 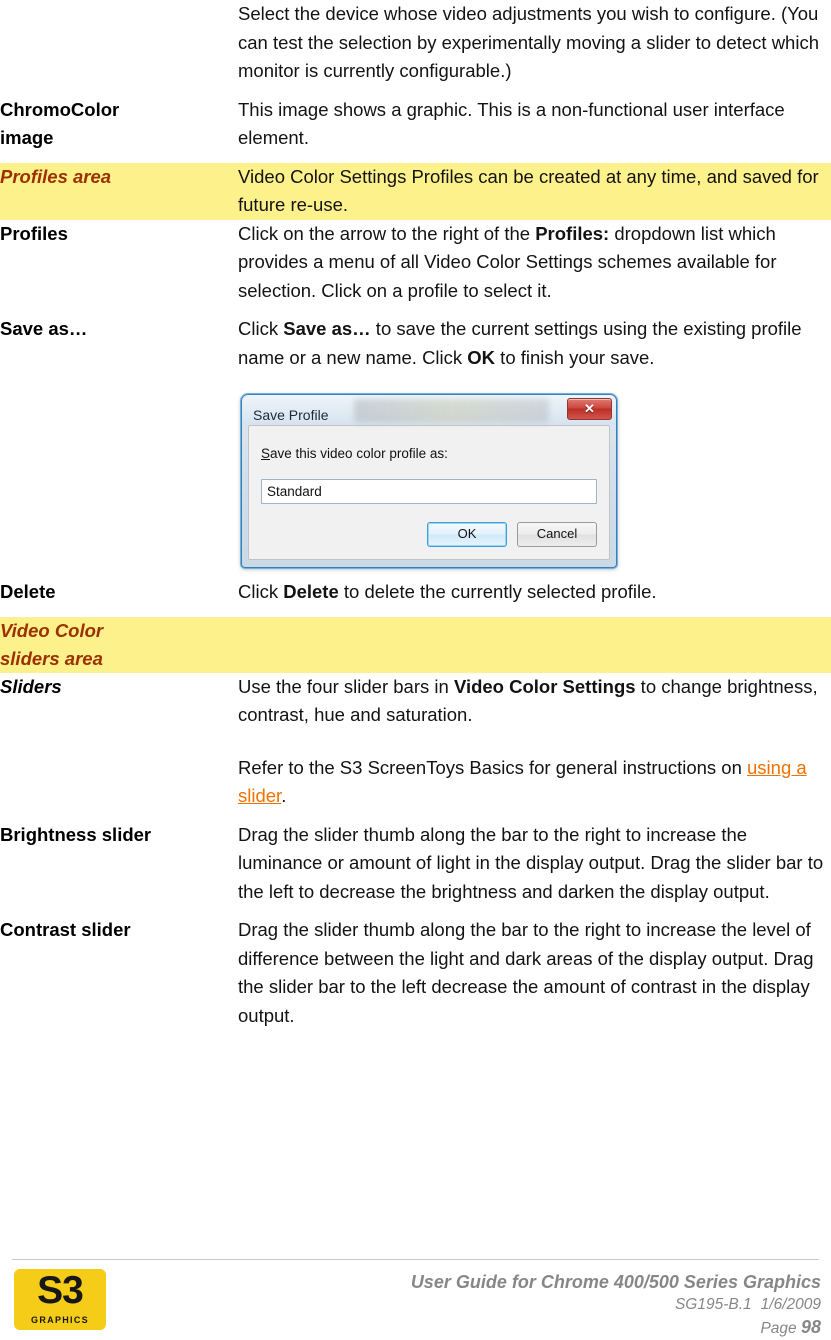 What do you see at coordinates (34, 233) in the screenshot?
I see `term-label-profiles: Profiles` at bounding box center [34, 233].